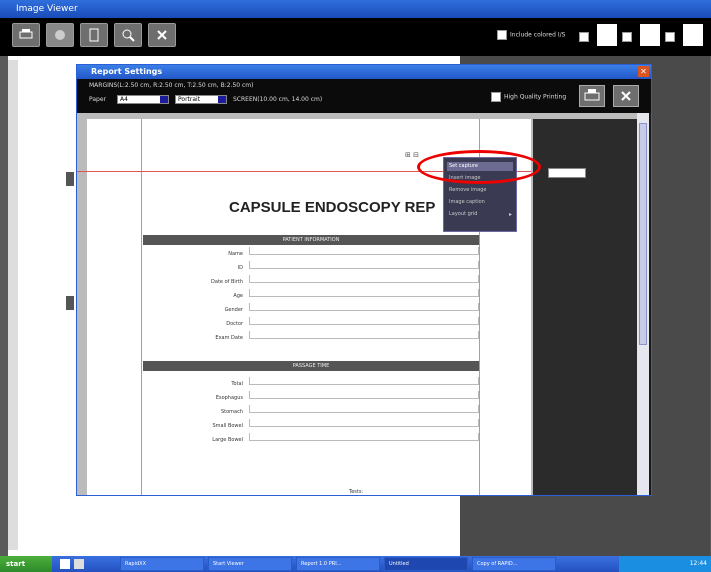 The height and width of the screenshot is (572, 711). Describe the element at coordinates (356, 492) in the screenshot. I see `footer-text: Tests:` at that location.